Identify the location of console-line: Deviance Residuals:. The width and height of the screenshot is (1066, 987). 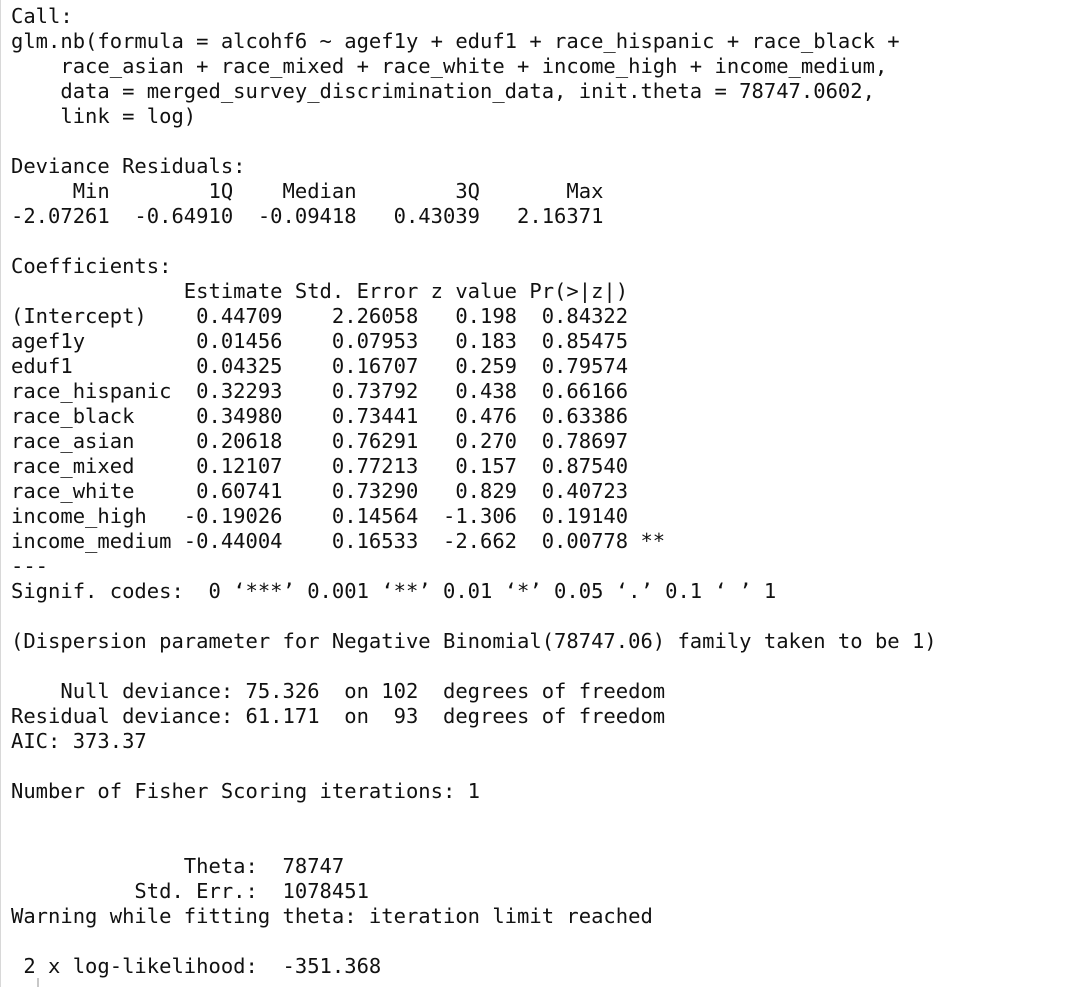
(134, 166).